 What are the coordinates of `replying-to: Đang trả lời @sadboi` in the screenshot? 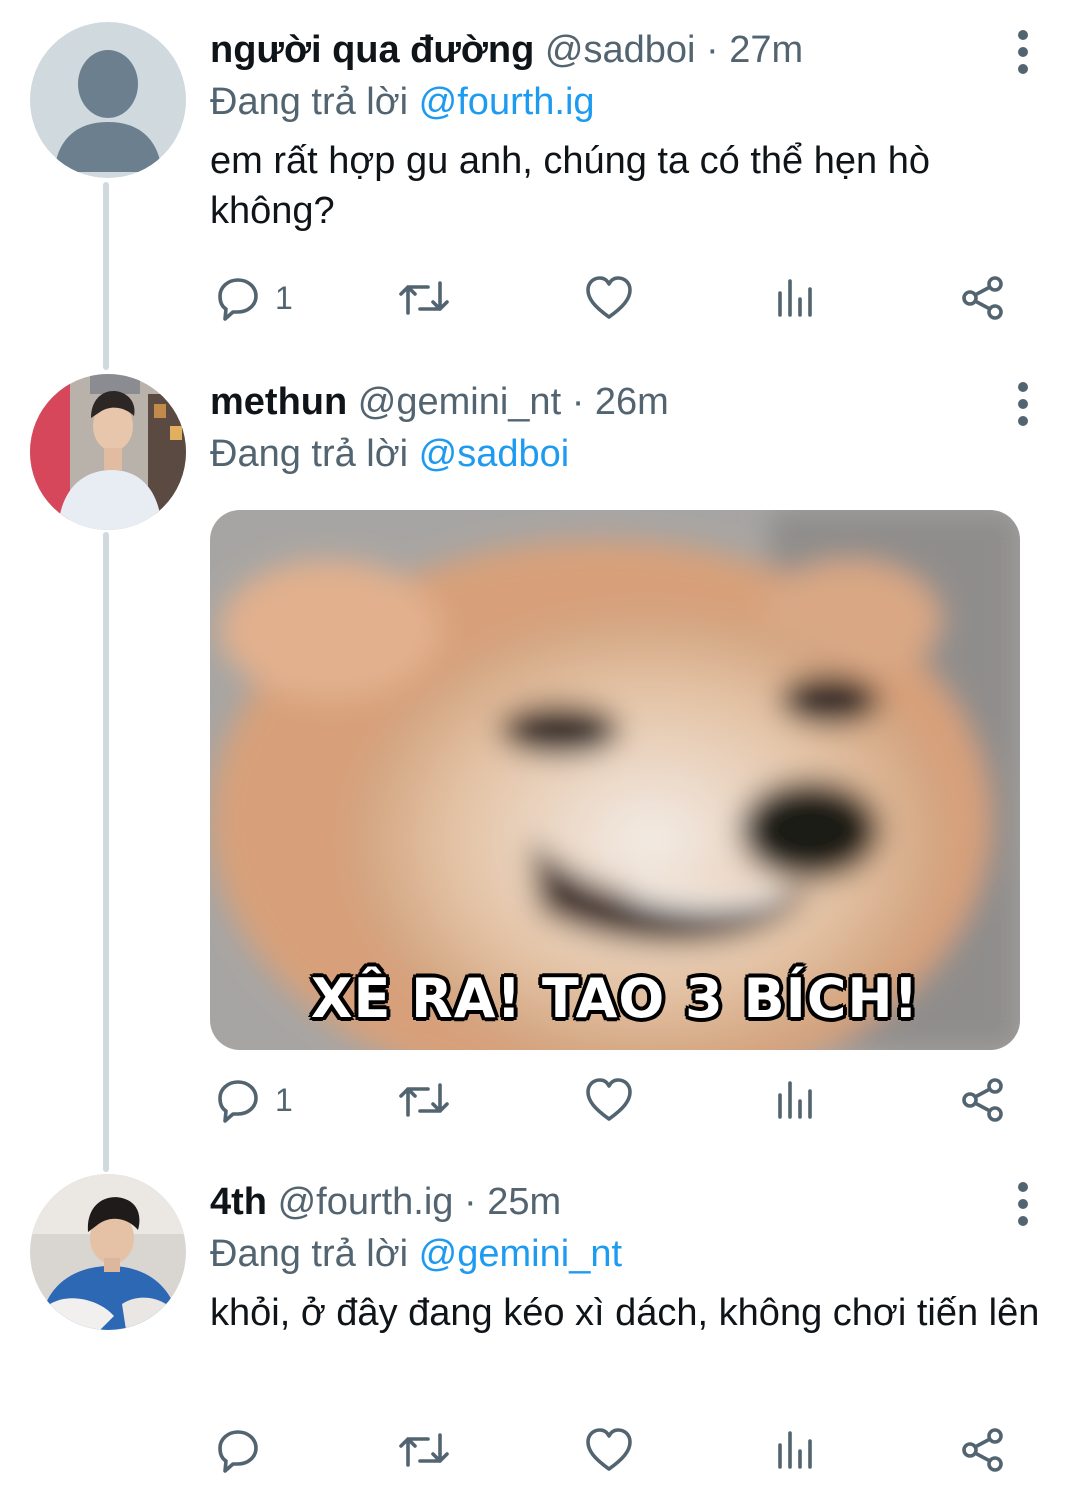 It's located at (625, 454).